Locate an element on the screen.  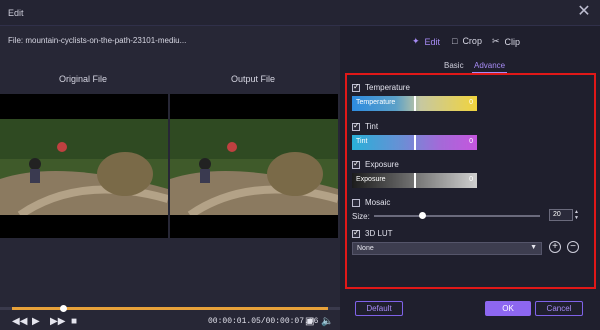
tab-advance: Advance is located at coordinates (489, 67).